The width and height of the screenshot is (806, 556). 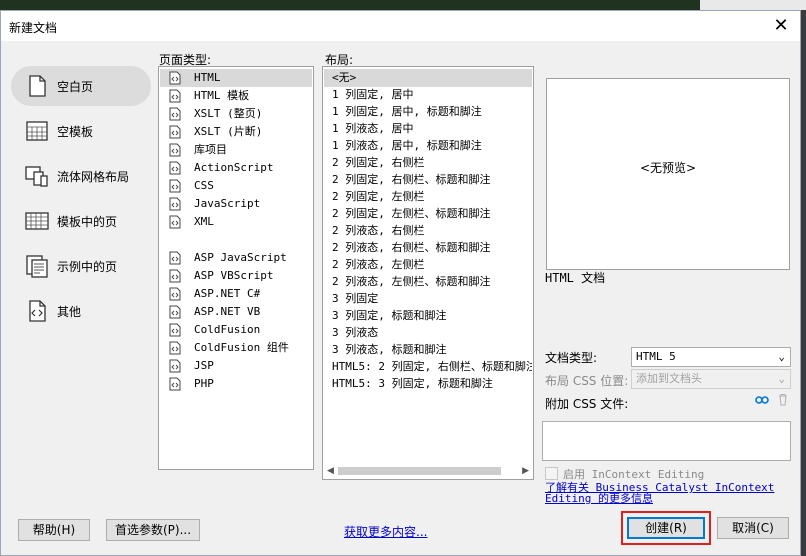 I want to click on page-type-item: HTML 模板, so click(x=236, y=96).